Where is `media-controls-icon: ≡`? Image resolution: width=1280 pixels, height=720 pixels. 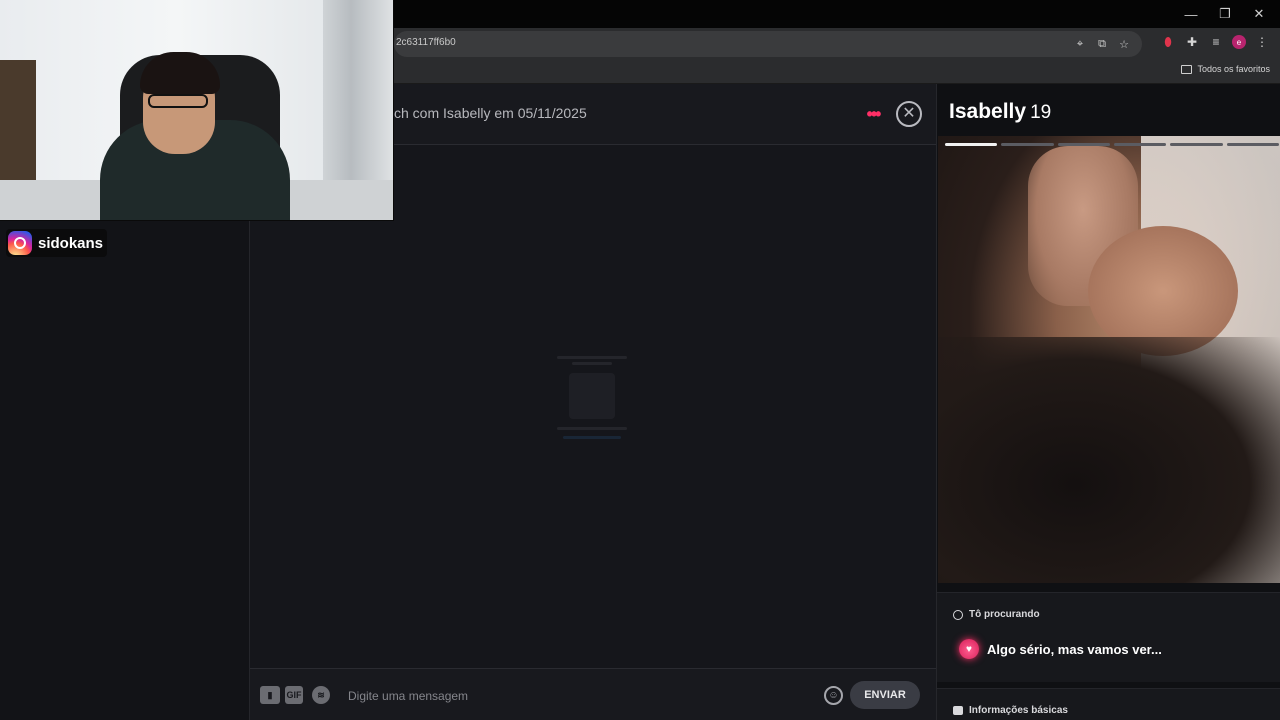
media-controls-icon: ≡ is located at coordinates (1216, 42).